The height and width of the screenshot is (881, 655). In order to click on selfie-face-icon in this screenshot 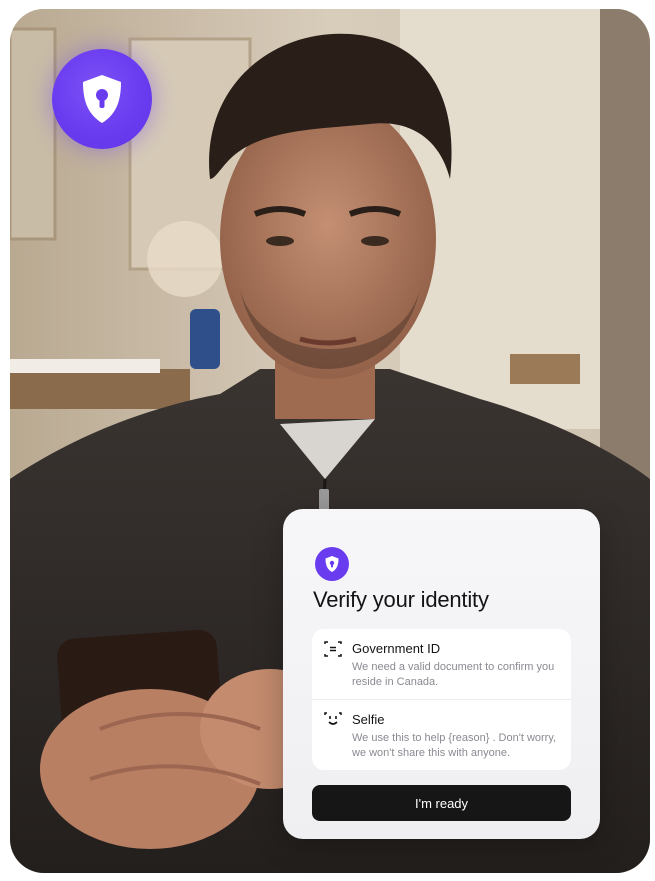, I will do `click(333, 718)`.